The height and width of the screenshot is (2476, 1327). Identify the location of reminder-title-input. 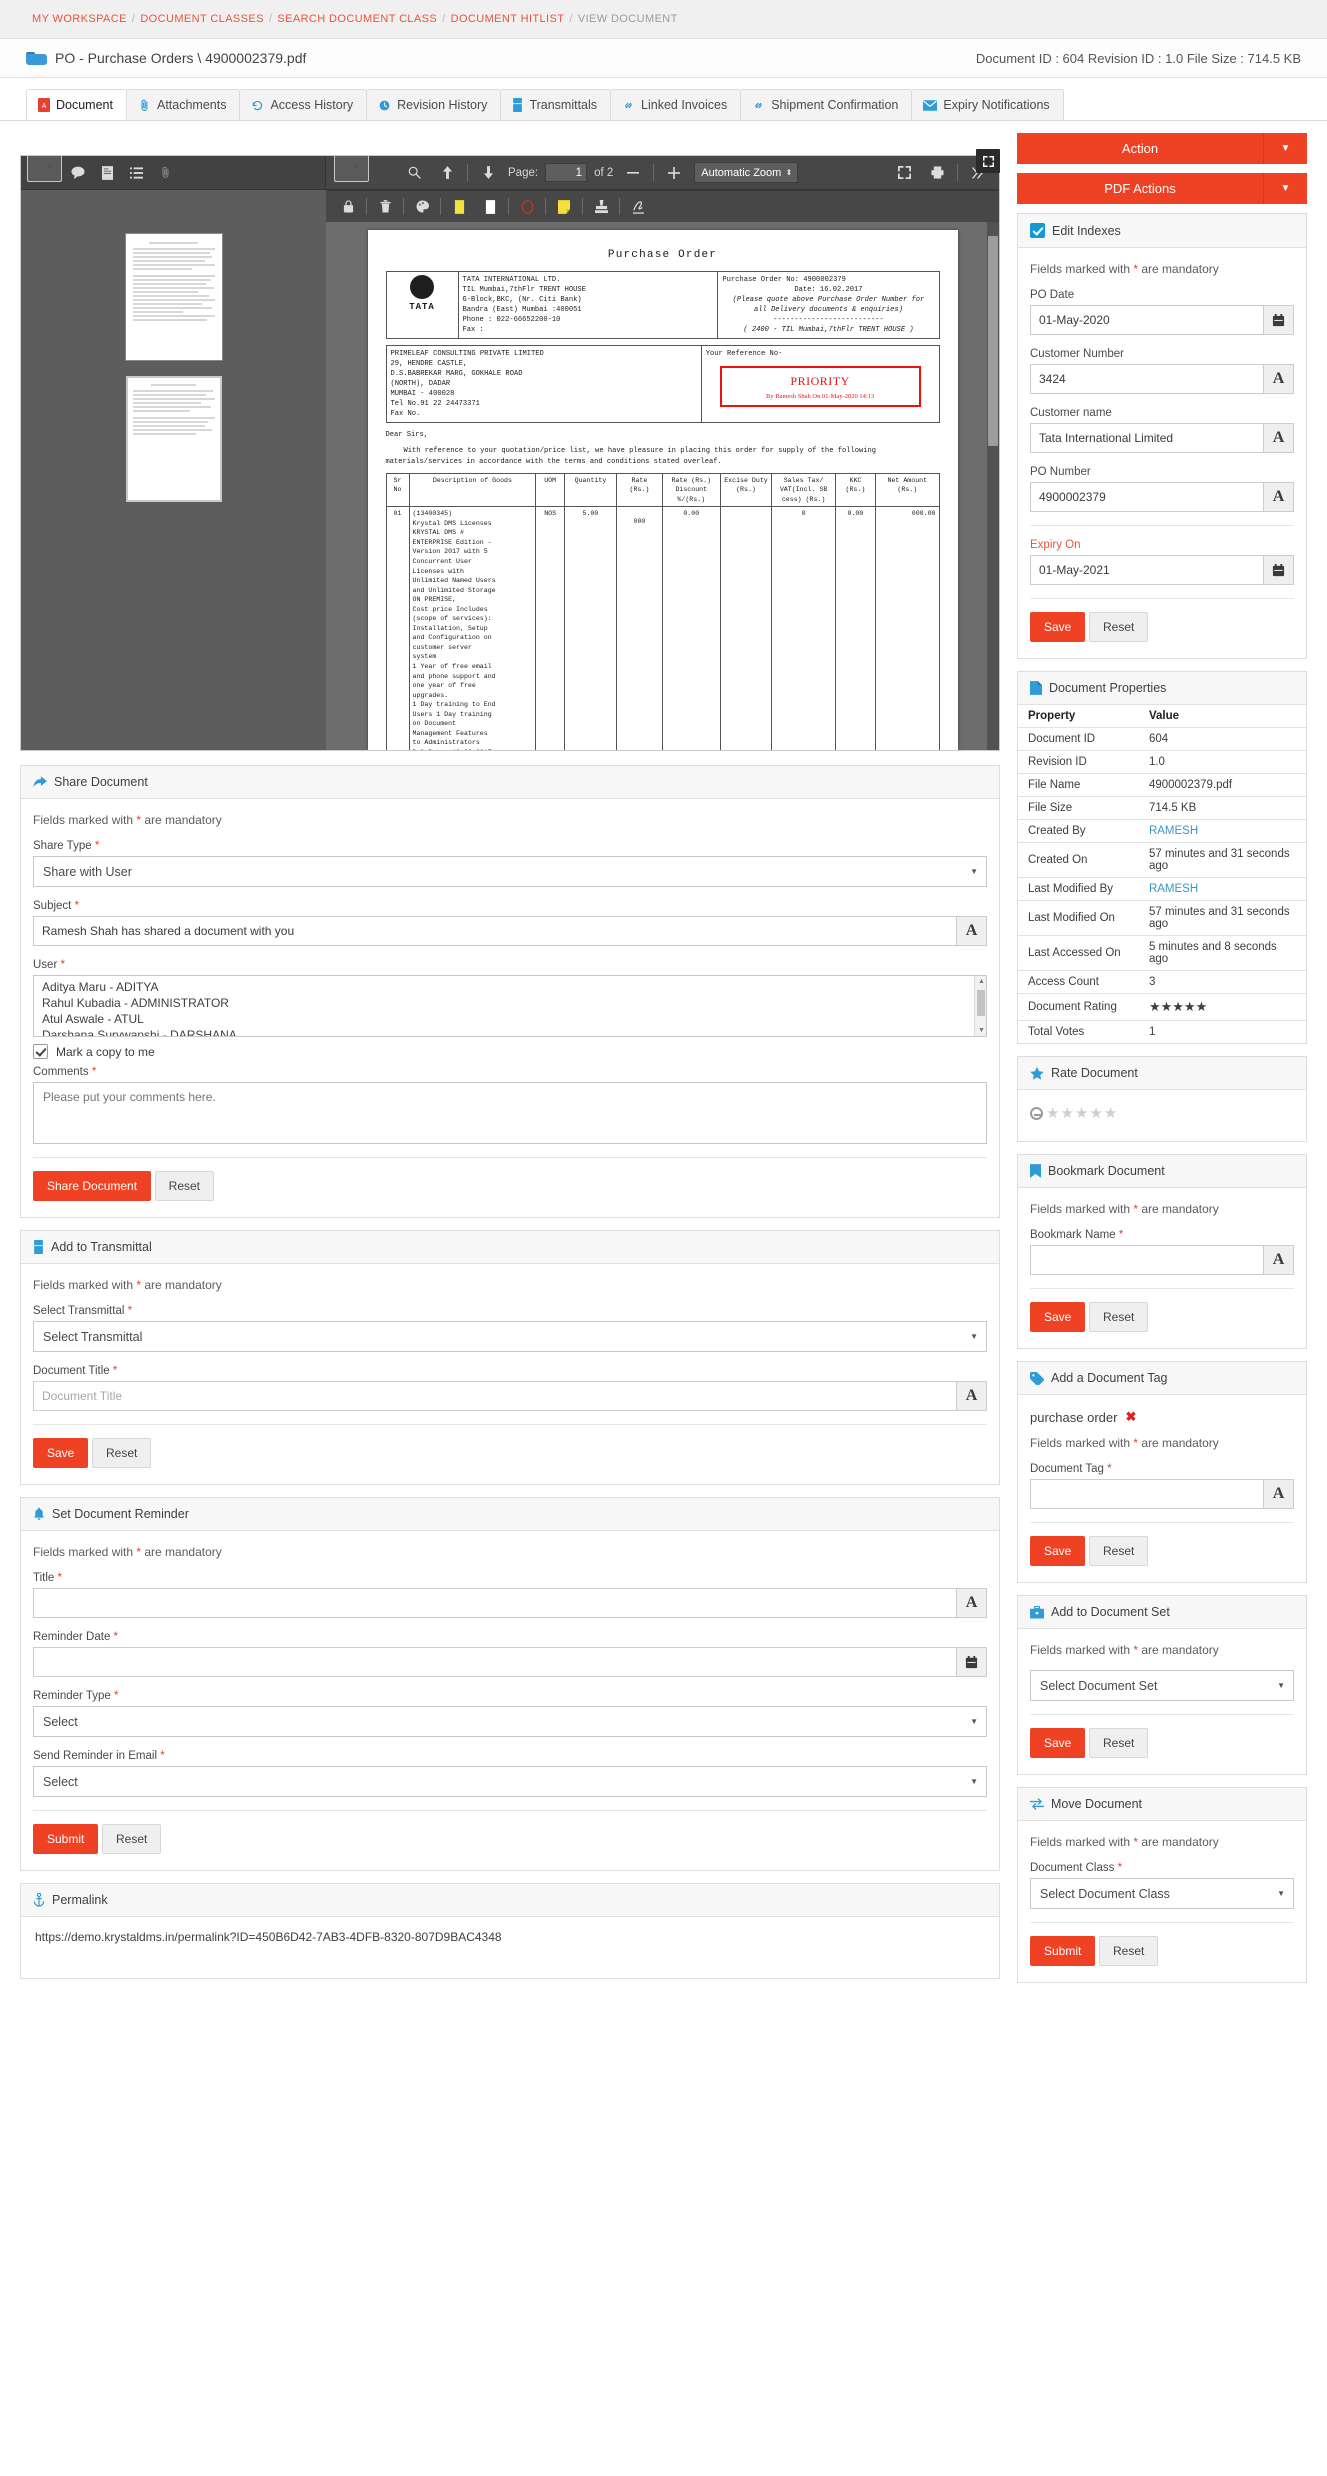
(495, 1603).